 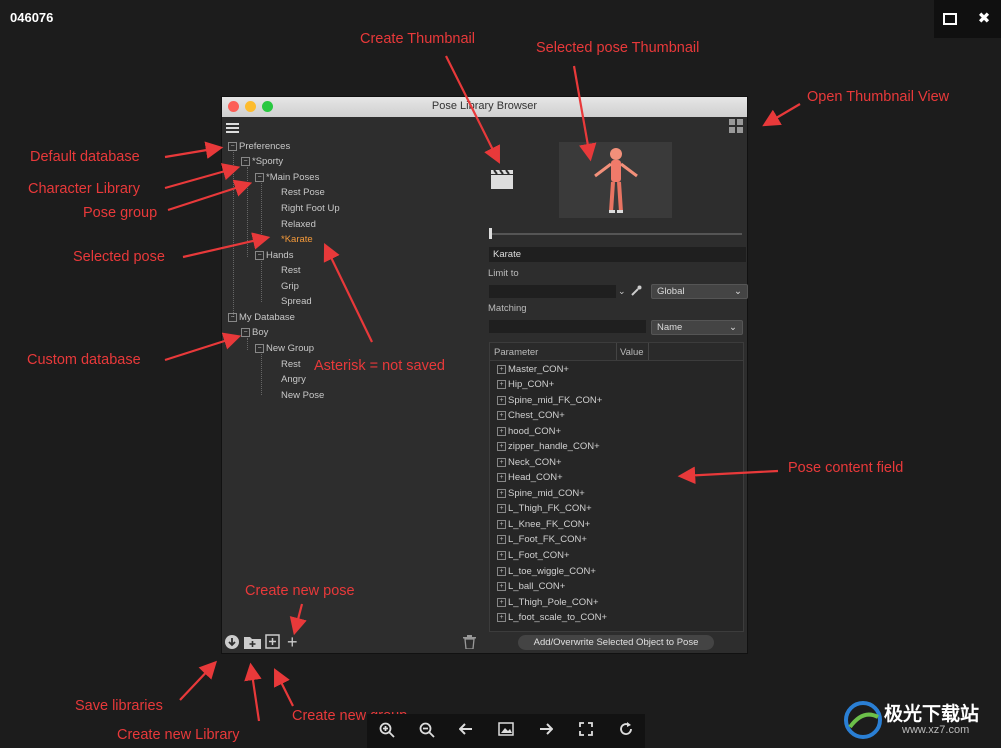 I want to click on tree-item-karate: *Karate, so click(x=297, y=239).